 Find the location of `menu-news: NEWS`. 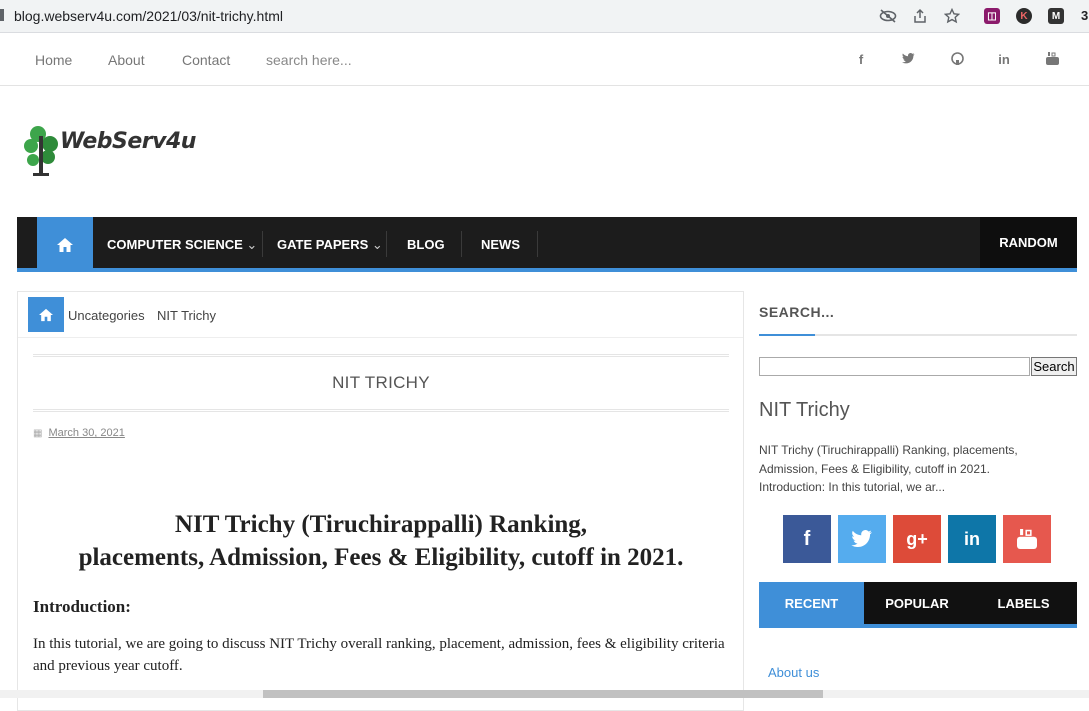

menu-news: NEWS is located at coordinates (500, 244).